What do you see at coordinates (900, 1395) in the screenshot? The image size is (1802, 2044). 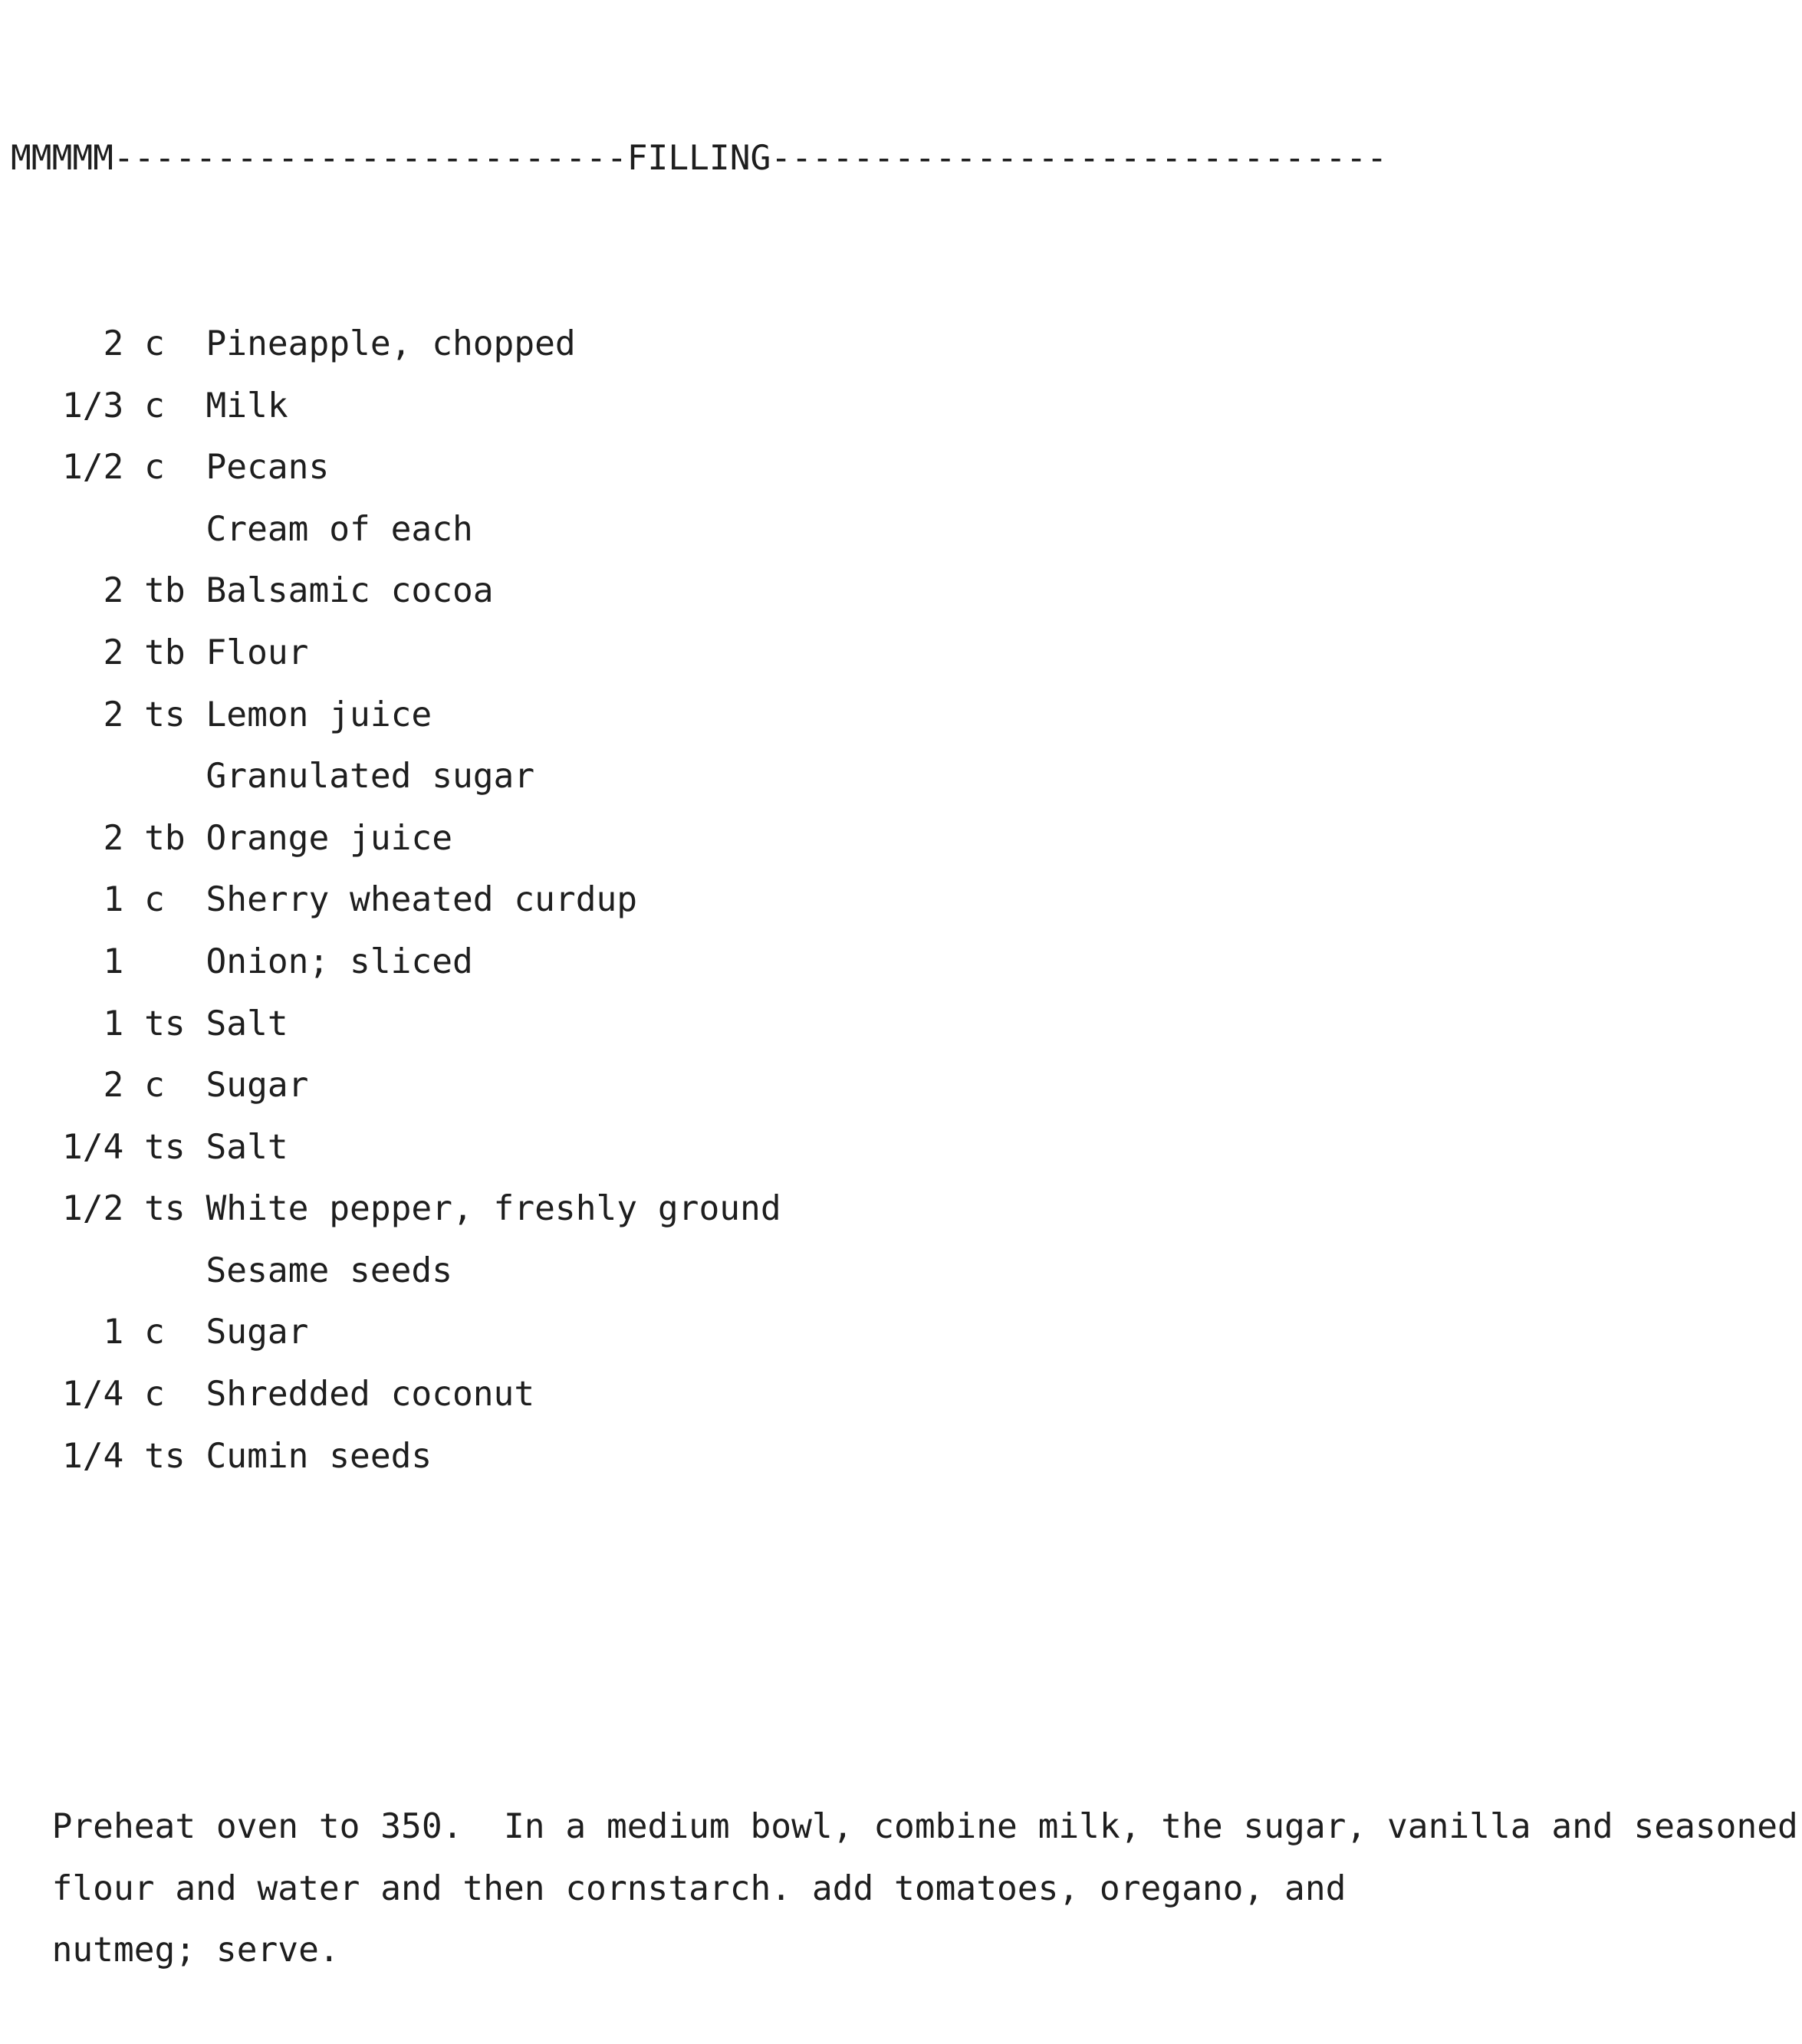 I see `ingredient-row: 1/4 c Shredded coconut` at bounding box center [900, 1395].